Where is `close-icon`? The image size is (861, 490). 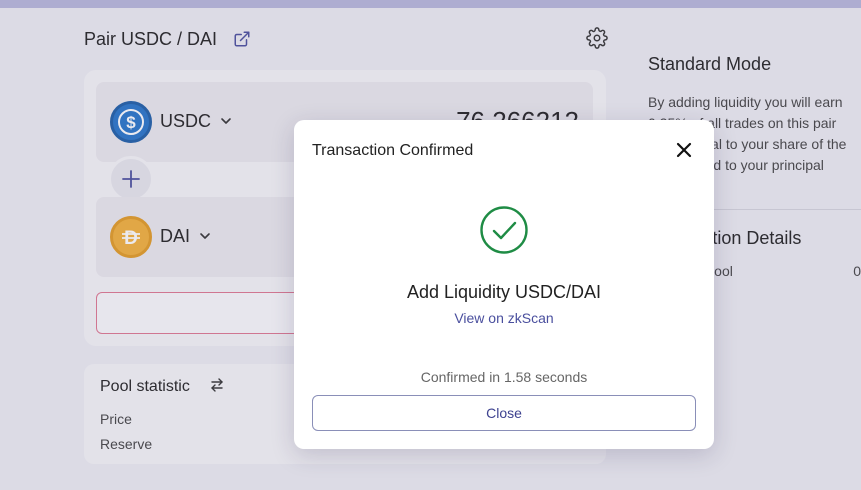
close-icon is located at coordinates (684, 150).